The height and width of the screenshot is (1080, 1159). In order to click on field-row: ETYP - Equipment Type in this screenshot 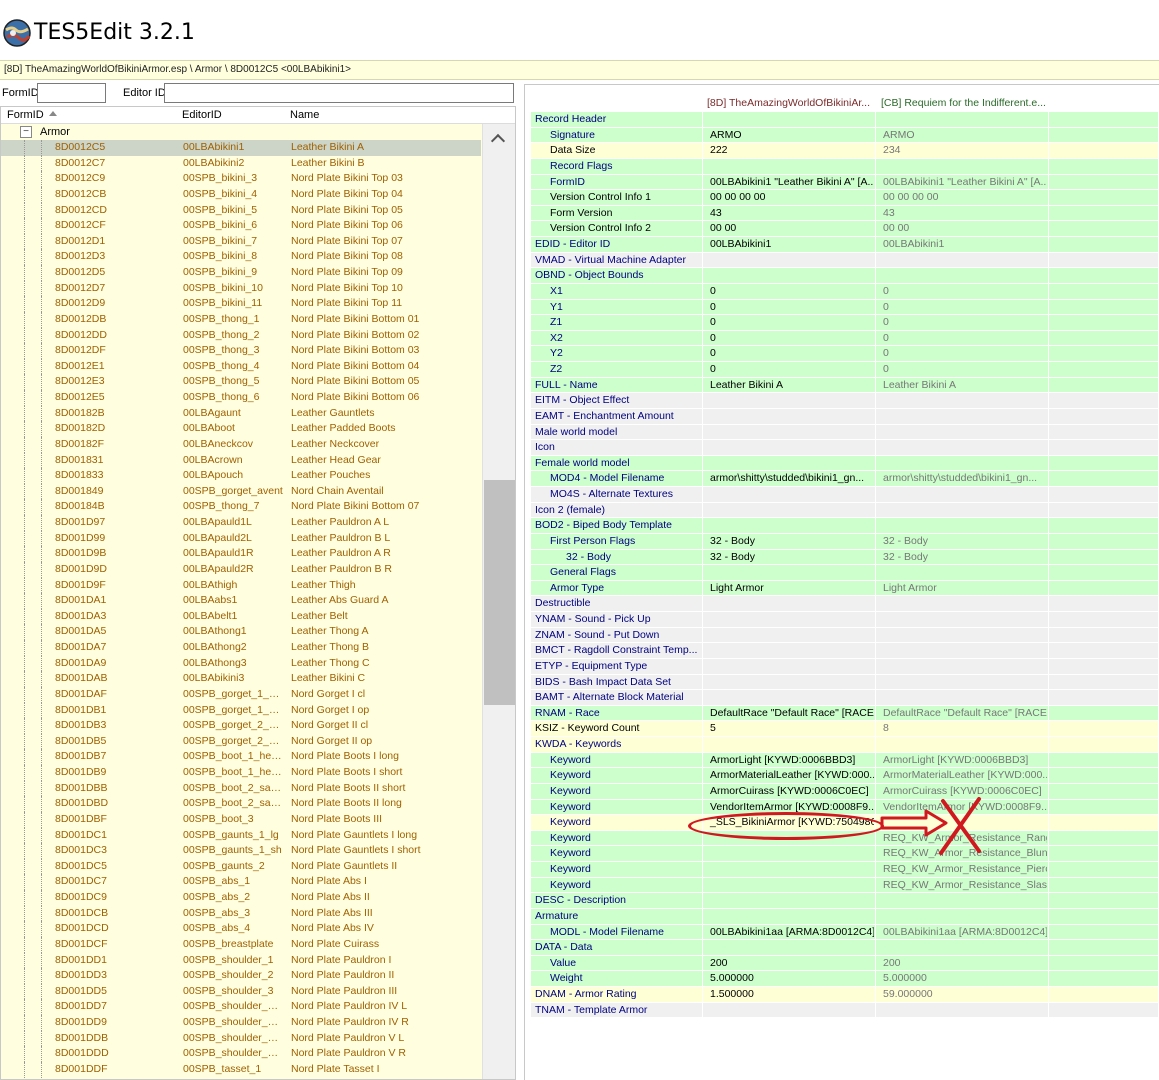, I will do `click(844, 666)`.